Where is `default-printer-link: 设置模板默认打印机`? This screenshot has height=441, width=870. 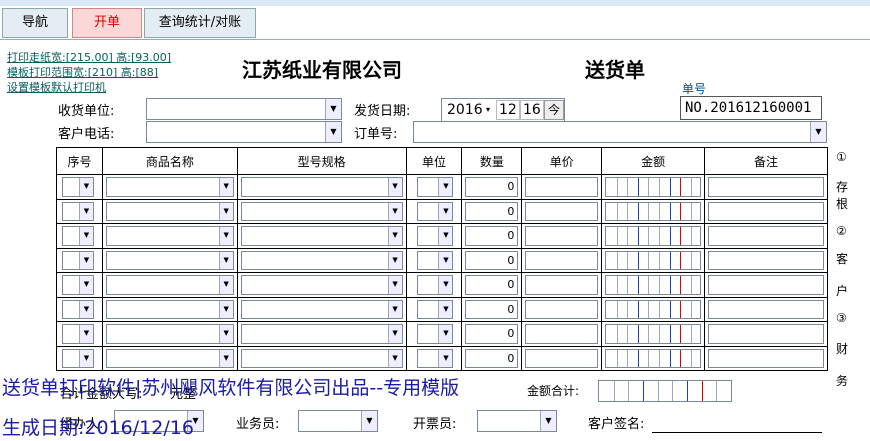
default-printer-link: 设置模板默认打印机 is located at coordinates (89, 87).